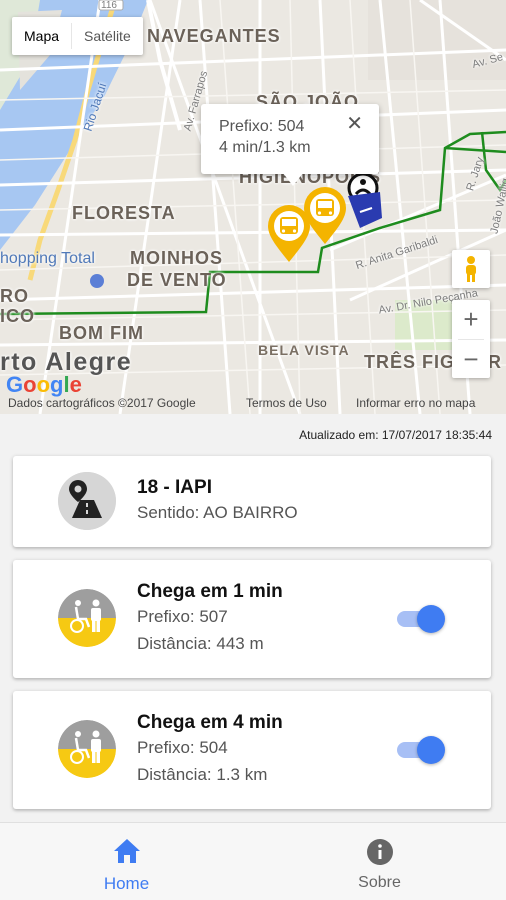 The height and width of the screenshot is (900, 506). What do you see at coordinates (177, 280) in the screenshot?
I see `map-label-de-vento: DE VENTO` at bounding box center [177, 280].